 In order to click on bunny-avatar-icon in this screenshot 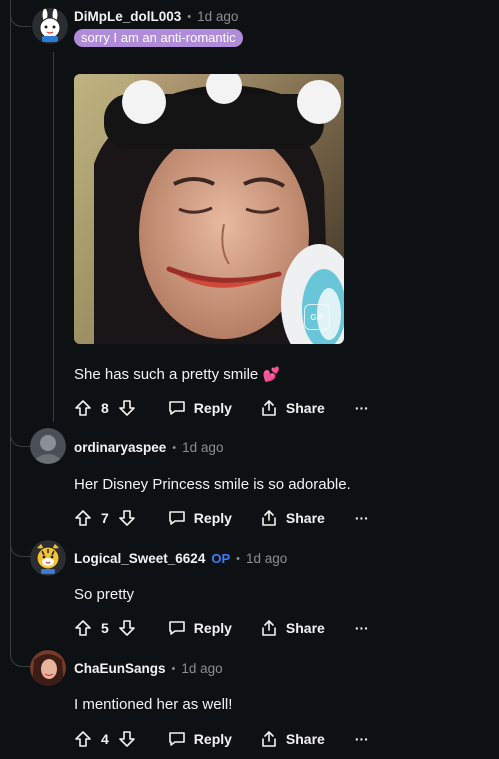, I will do `click(50, 26)`.